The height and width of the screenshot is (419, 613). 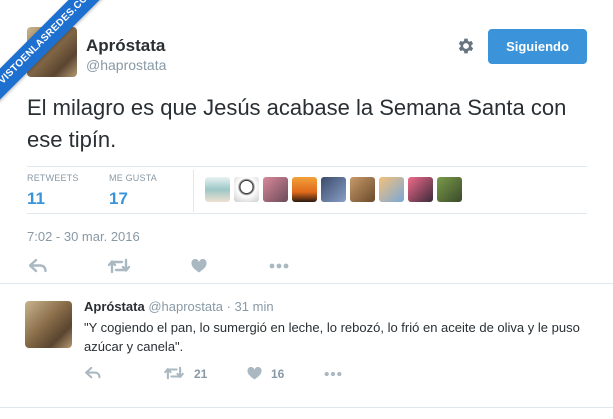 What do you see at coordinates (466, 46) in the screenshot?
I see `gear-icon` at bounding box center [466, 46].